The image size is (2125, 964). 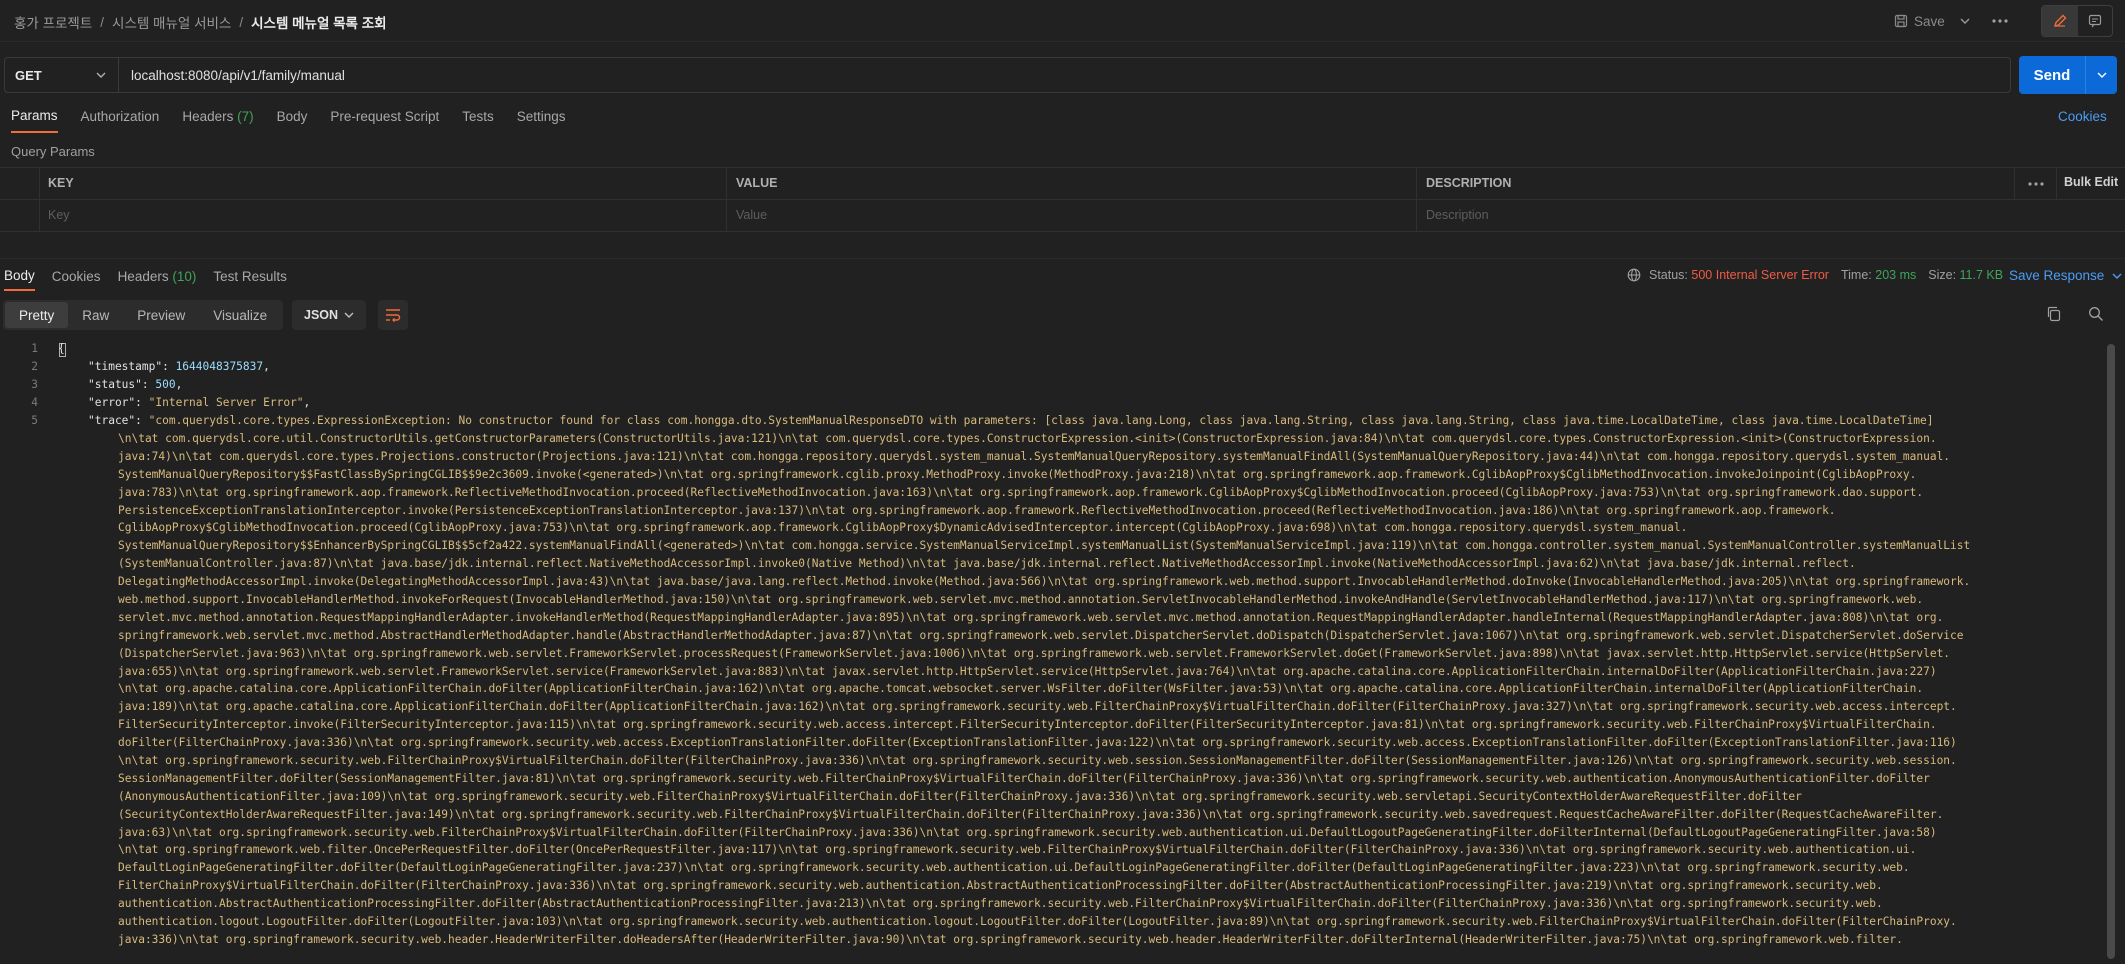 I want to click on more-horizontal-icon, so click(x=2000, y=21).